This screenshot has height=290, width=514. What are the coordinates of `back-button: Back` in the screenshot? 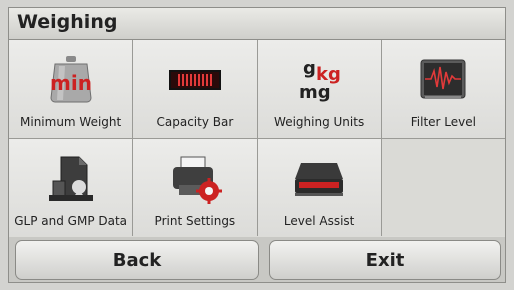 It's located at (137, 260).